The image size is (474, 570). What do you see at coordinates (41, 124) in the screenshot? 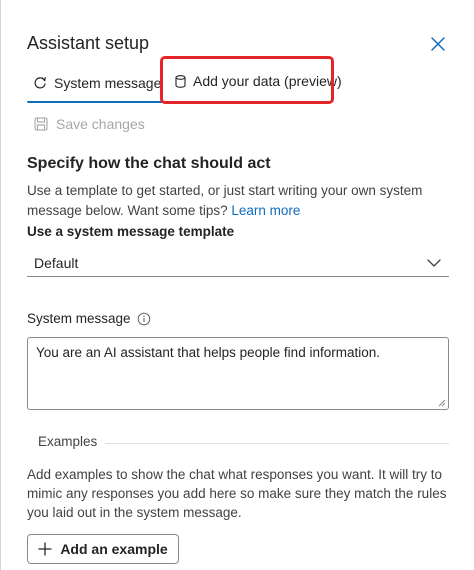
I see `save-icon` at bounding box center [41, 124].